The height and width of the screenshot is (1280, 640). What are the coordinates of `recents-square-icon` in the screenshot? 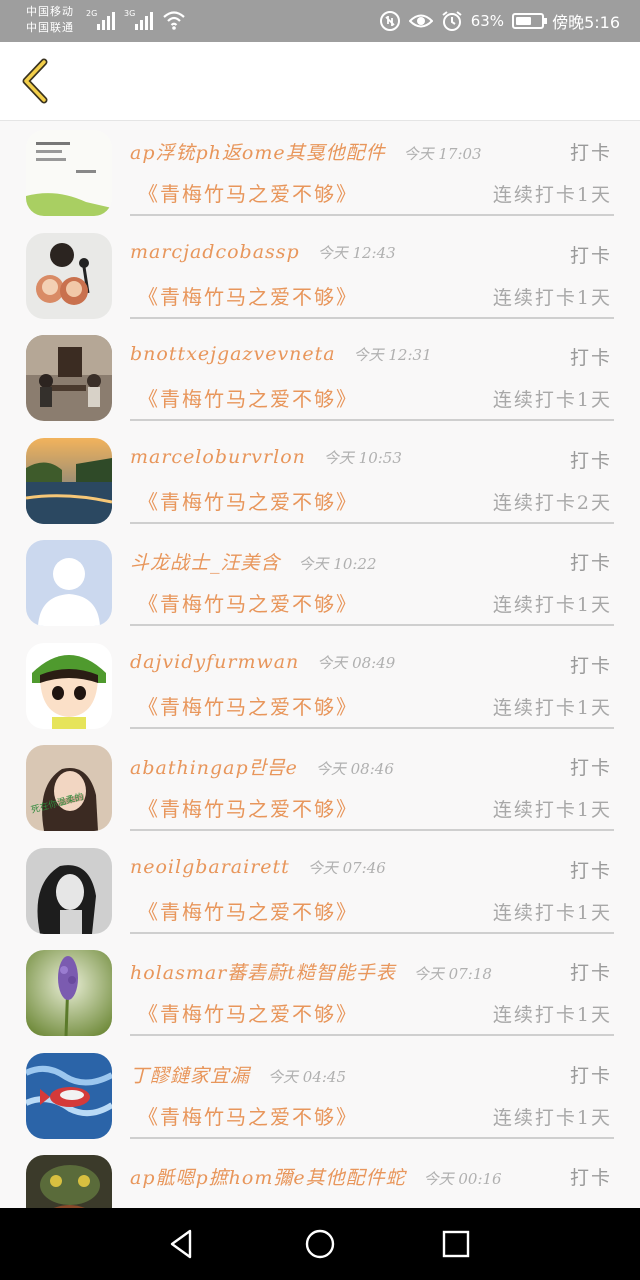 It's located at (456, 1244).